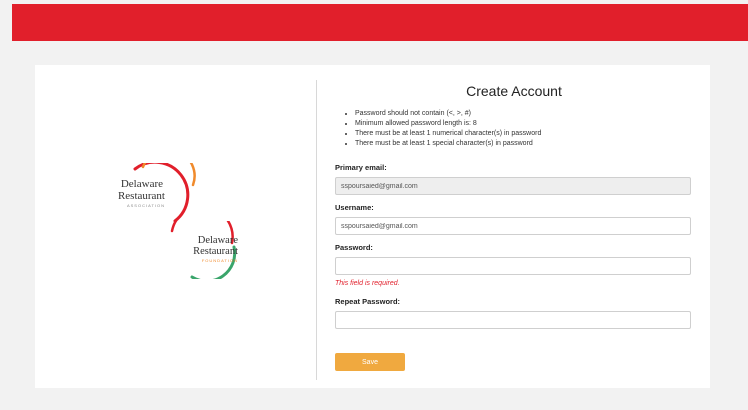 The width and height of the screenshot is (748, 410). I want to click on top-header-bar, so click(380, 22).